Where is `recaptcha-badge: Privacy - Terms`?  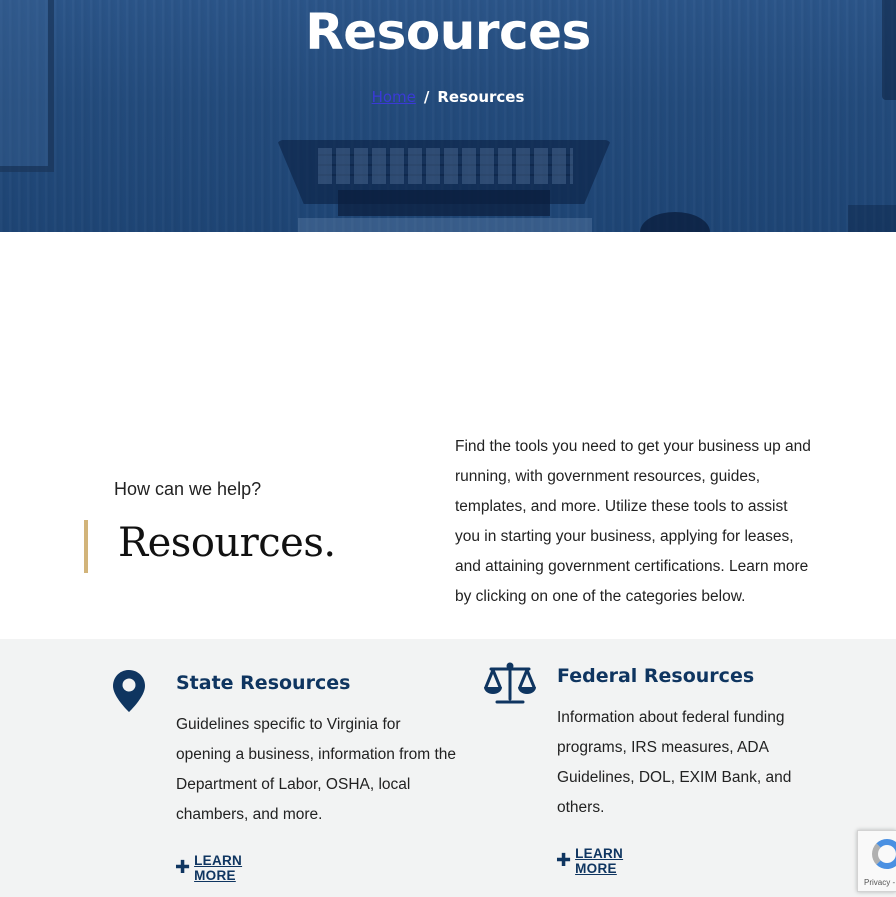 recaptcha-badge: Privacy - Terms is located at coordinates (876, 861).